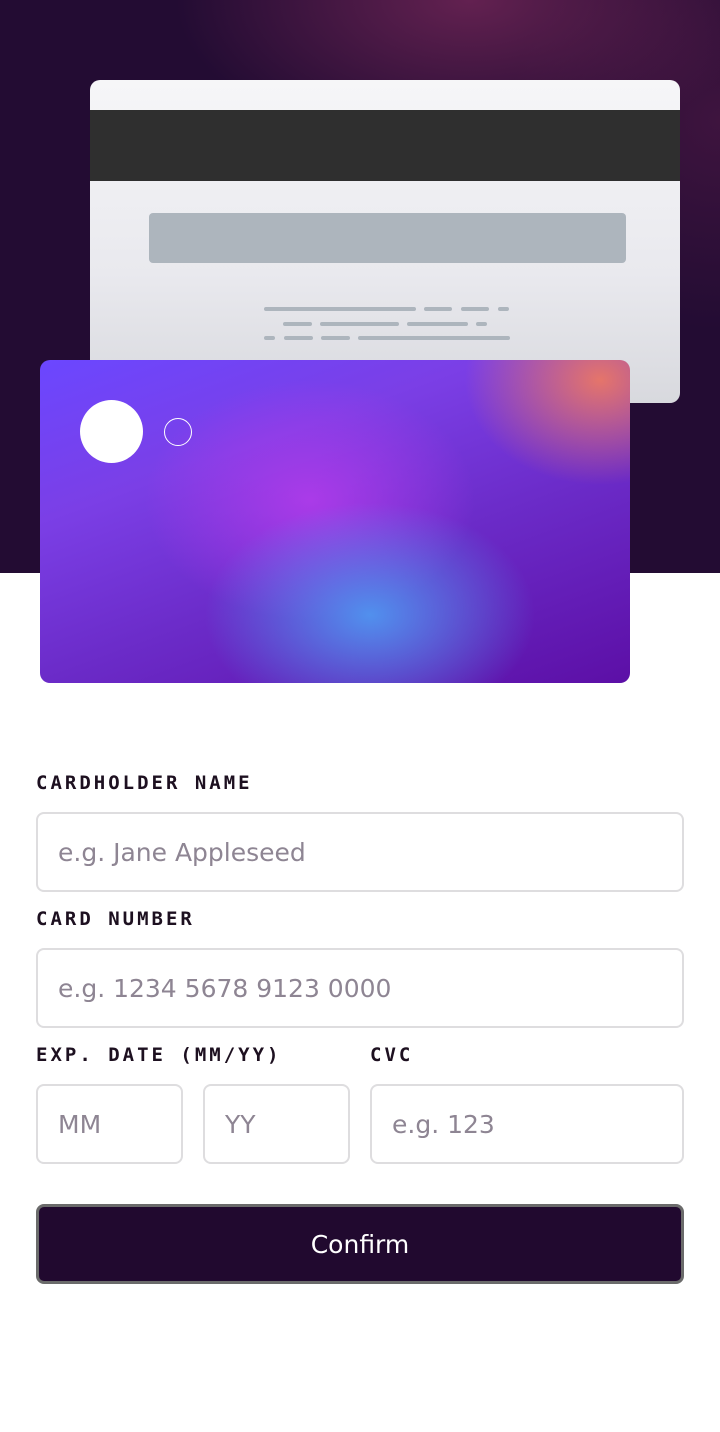 The image size is (720, 1432). I want to click on card-logo-circle, so click(111, 431).